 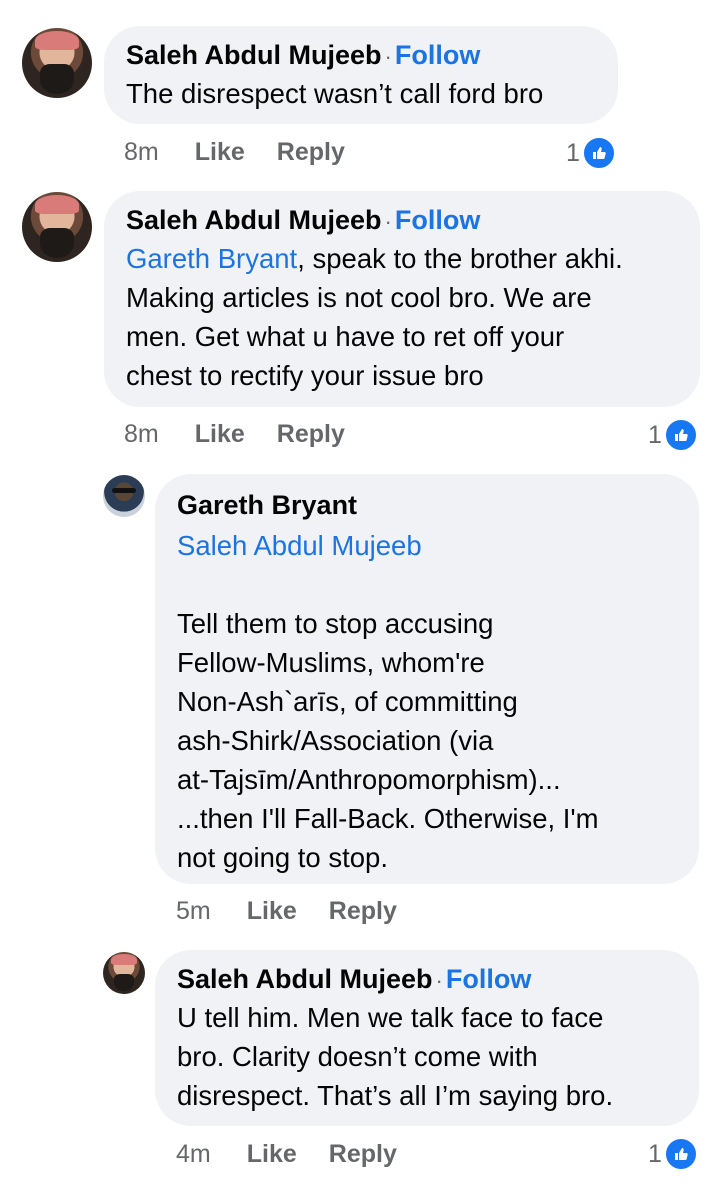 I want to click on mention-link: Saleh Abdul Mujeeb, so click(x=428, y=545).